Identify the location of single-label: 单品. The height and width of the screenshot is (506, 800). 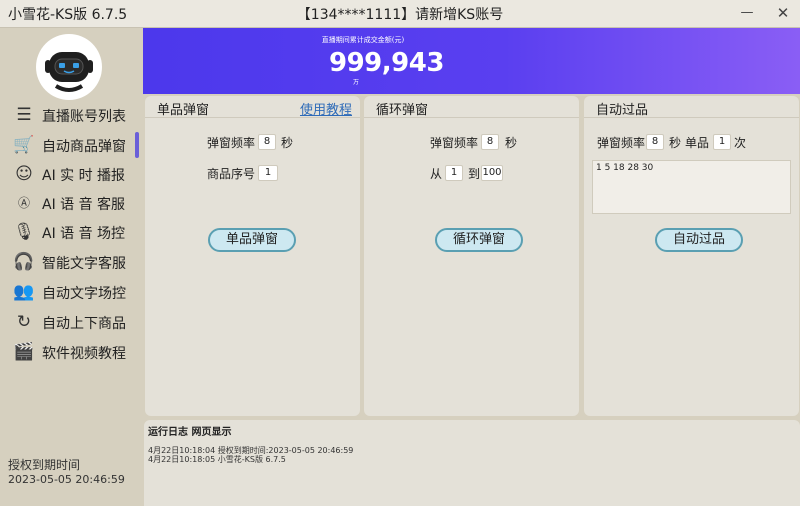
(697, 143).